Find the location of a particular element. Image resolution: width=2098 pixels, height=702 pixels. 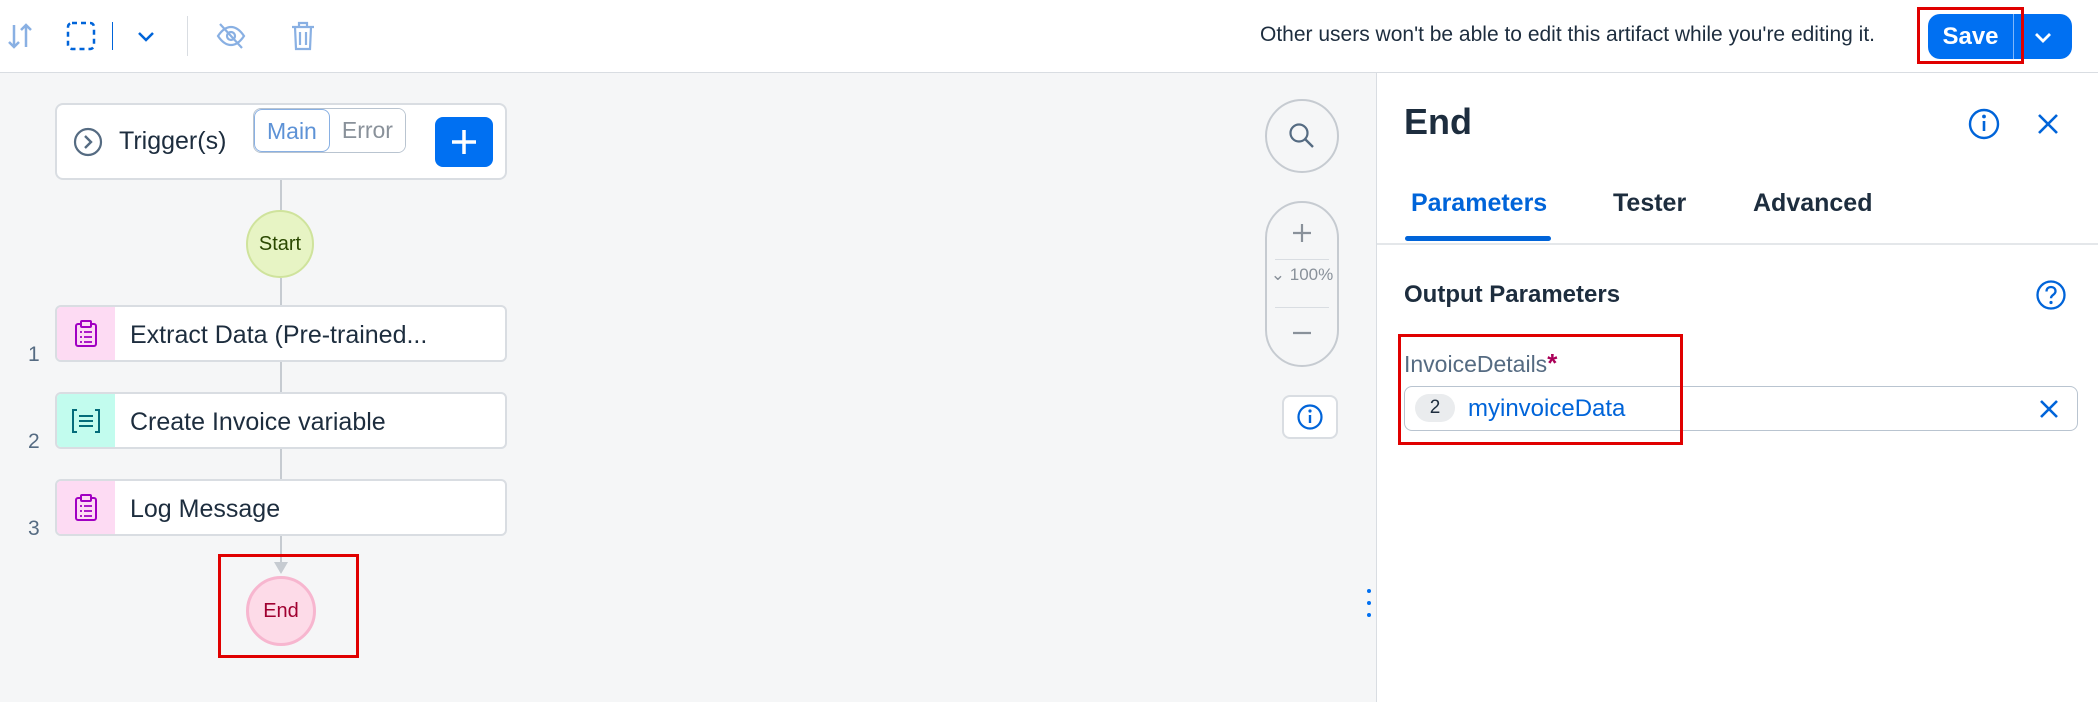

delete-icon is located at coordinates (303, 36).